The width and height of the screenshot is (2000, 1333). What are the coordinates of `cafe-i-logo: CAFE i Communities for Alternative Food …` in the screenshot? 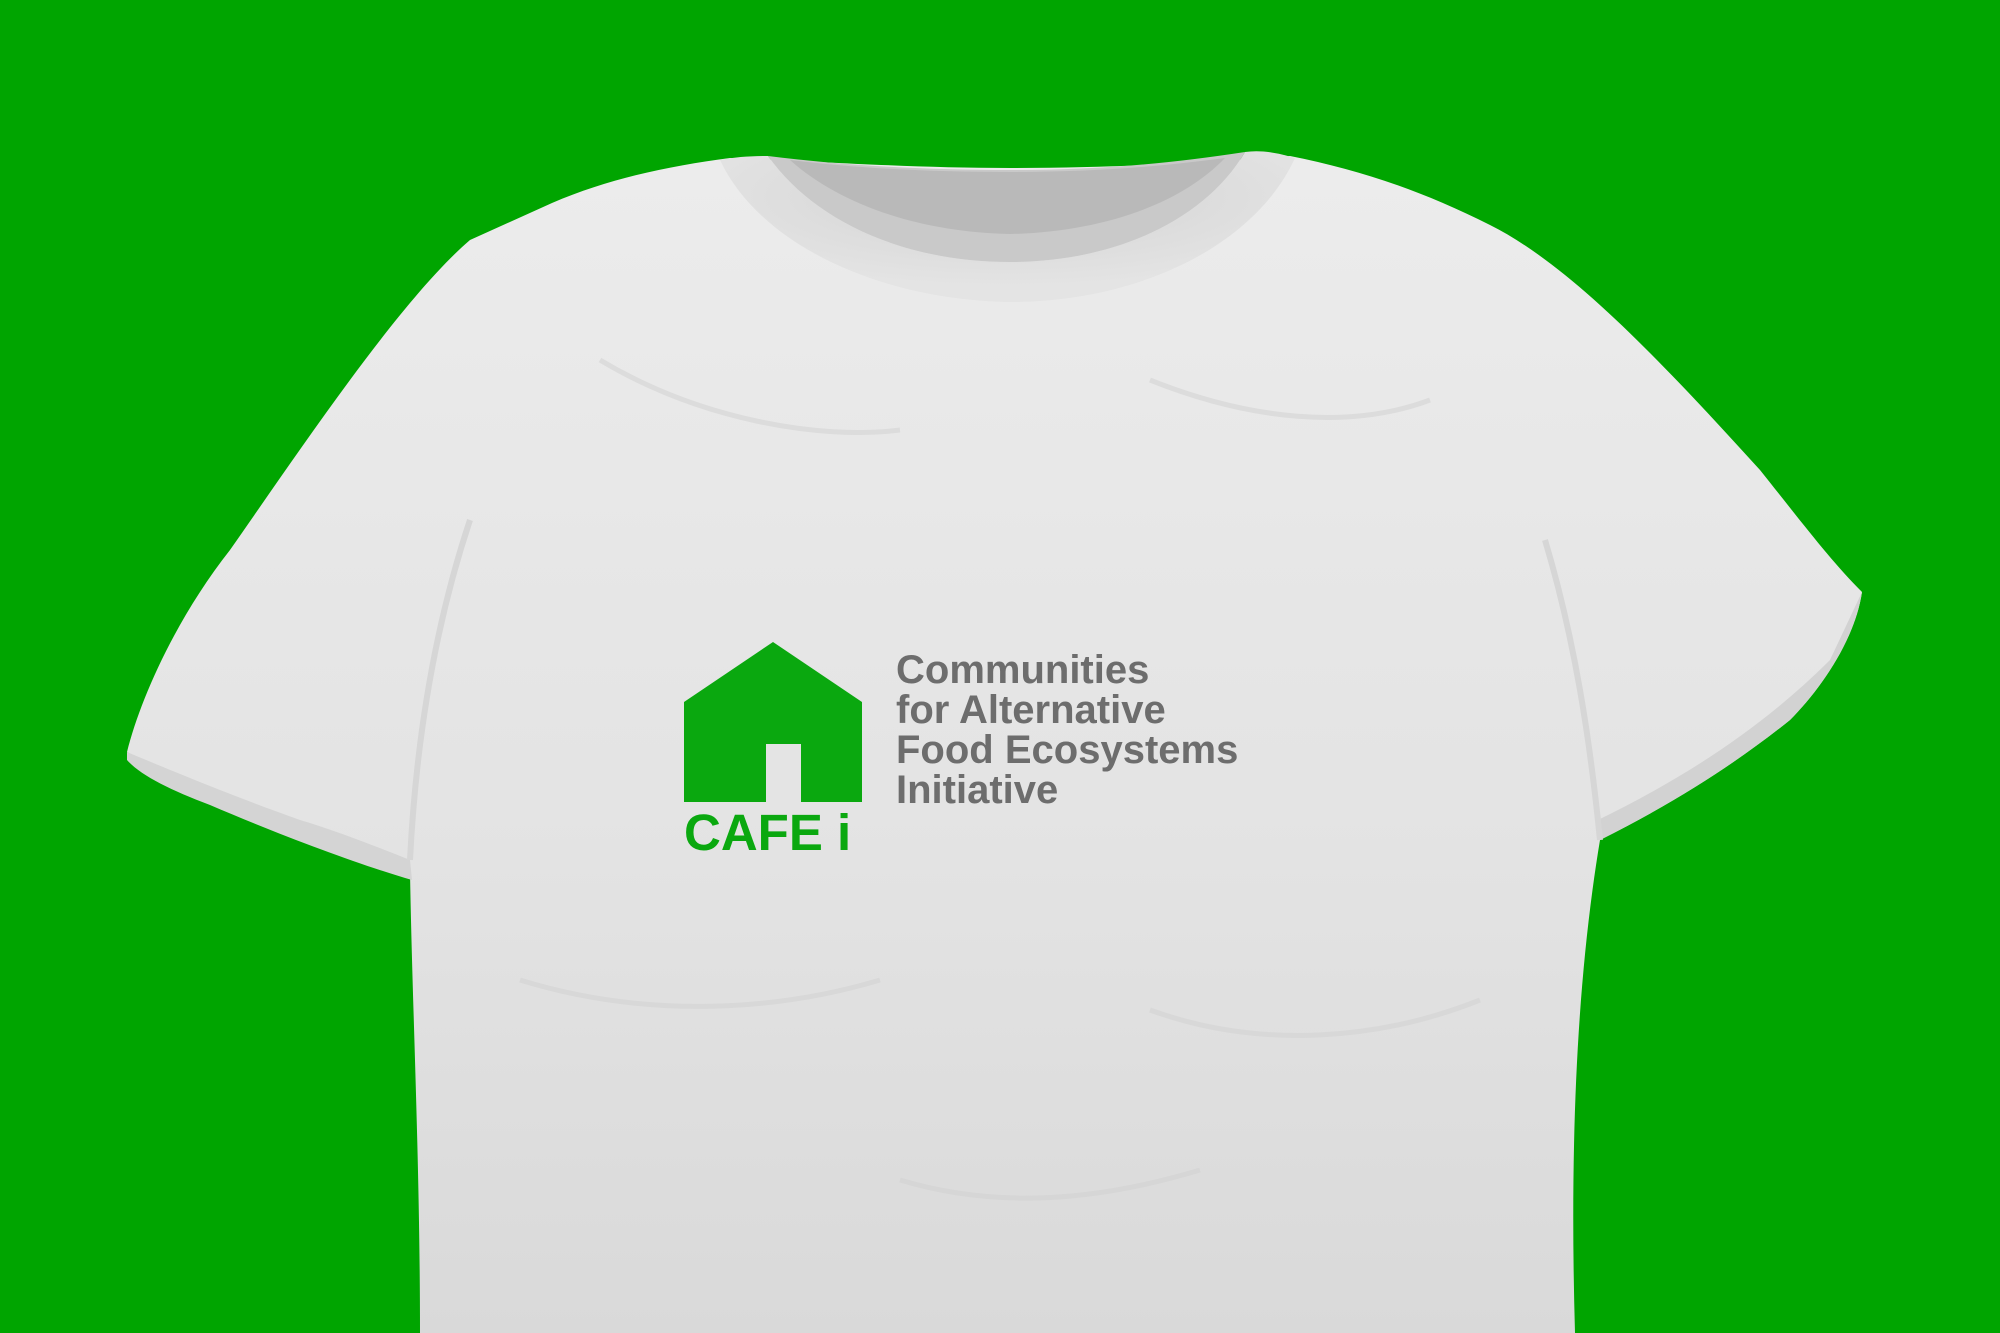 It's located at (1004, 754).